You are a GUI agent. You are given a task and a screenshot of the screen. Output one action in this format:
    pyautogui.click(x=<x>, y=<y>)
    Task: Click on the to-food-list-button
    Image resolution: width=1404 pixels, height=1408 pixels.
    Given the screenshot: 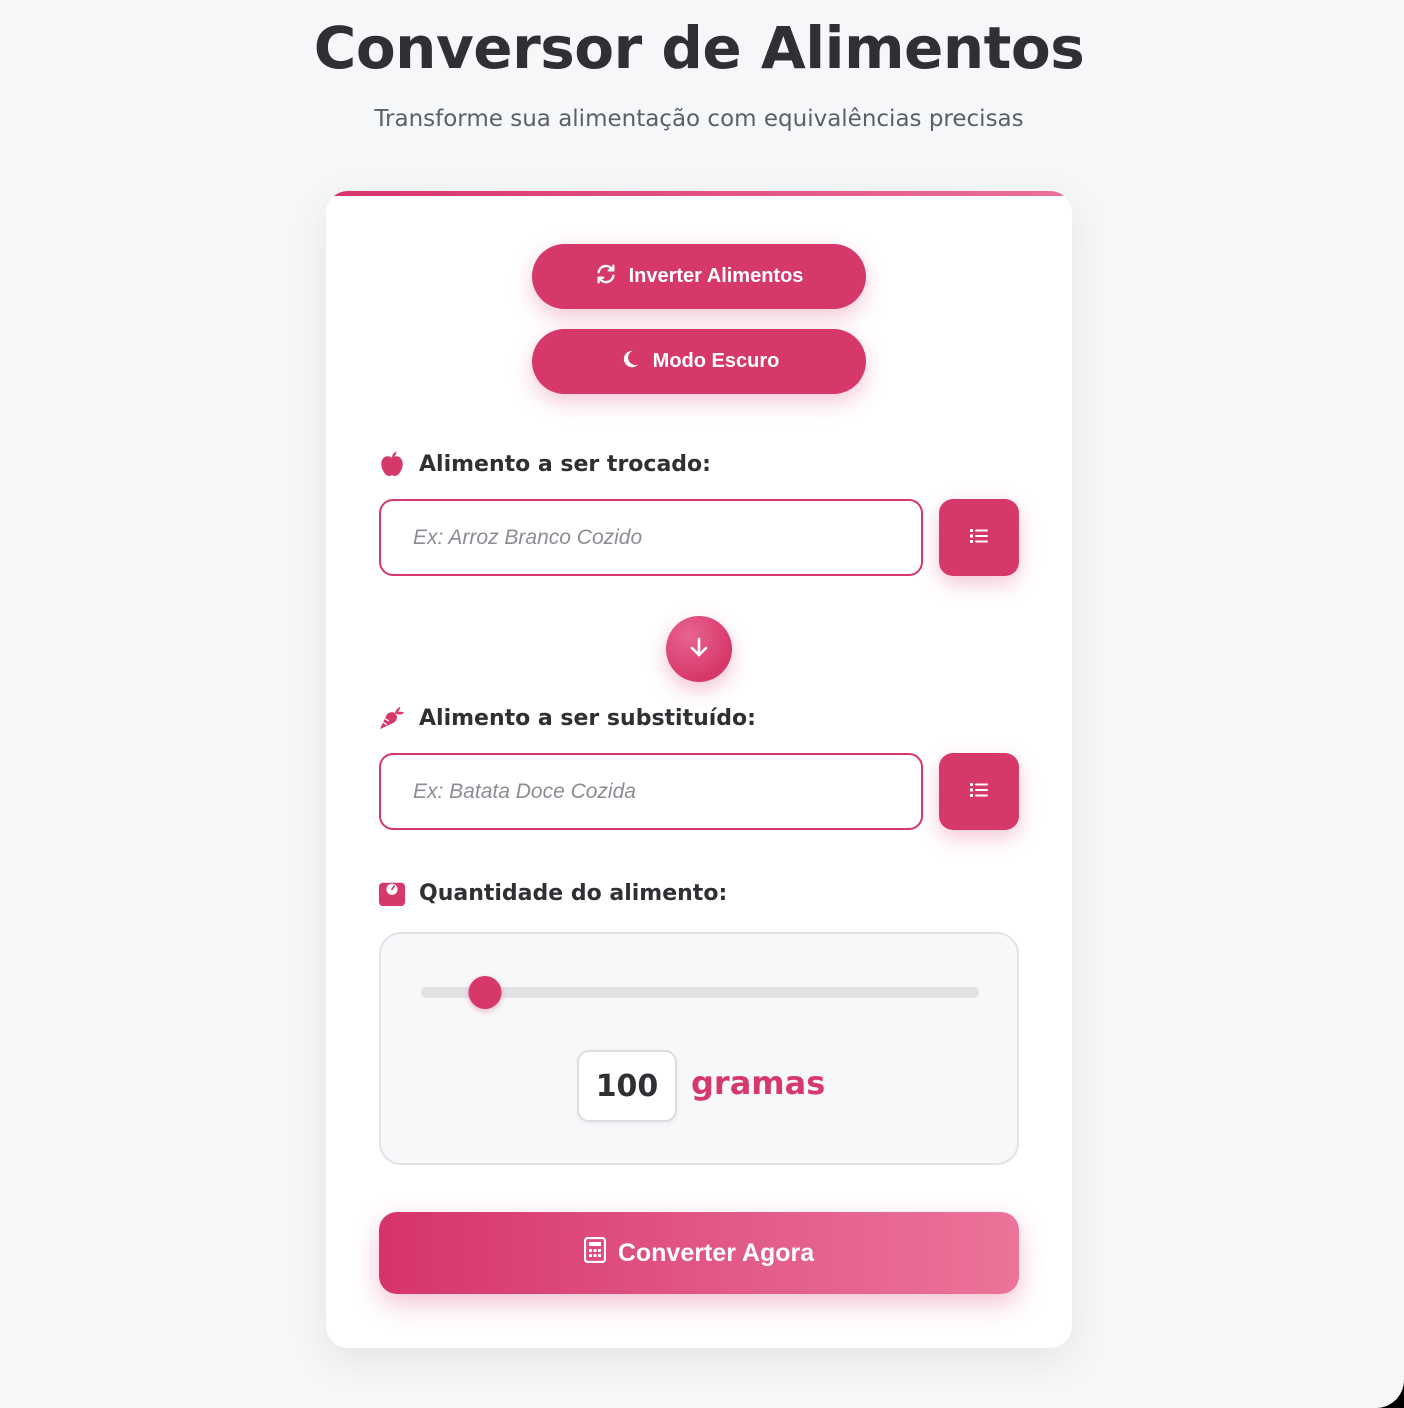 What is the action you would take?
    pyautogui.click(x=979, y=791)
    